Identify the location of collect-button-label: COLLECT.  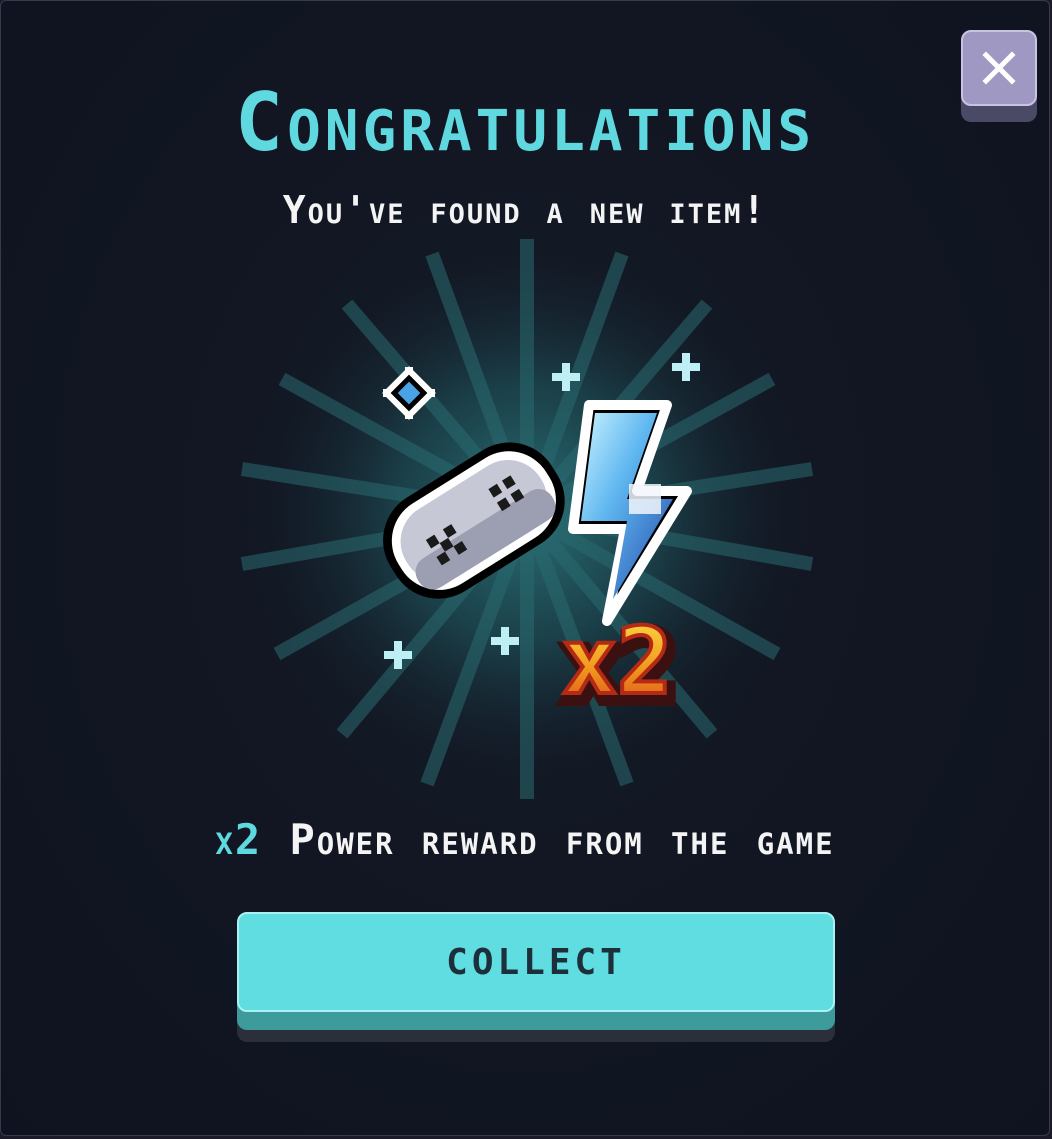
(536, 962).